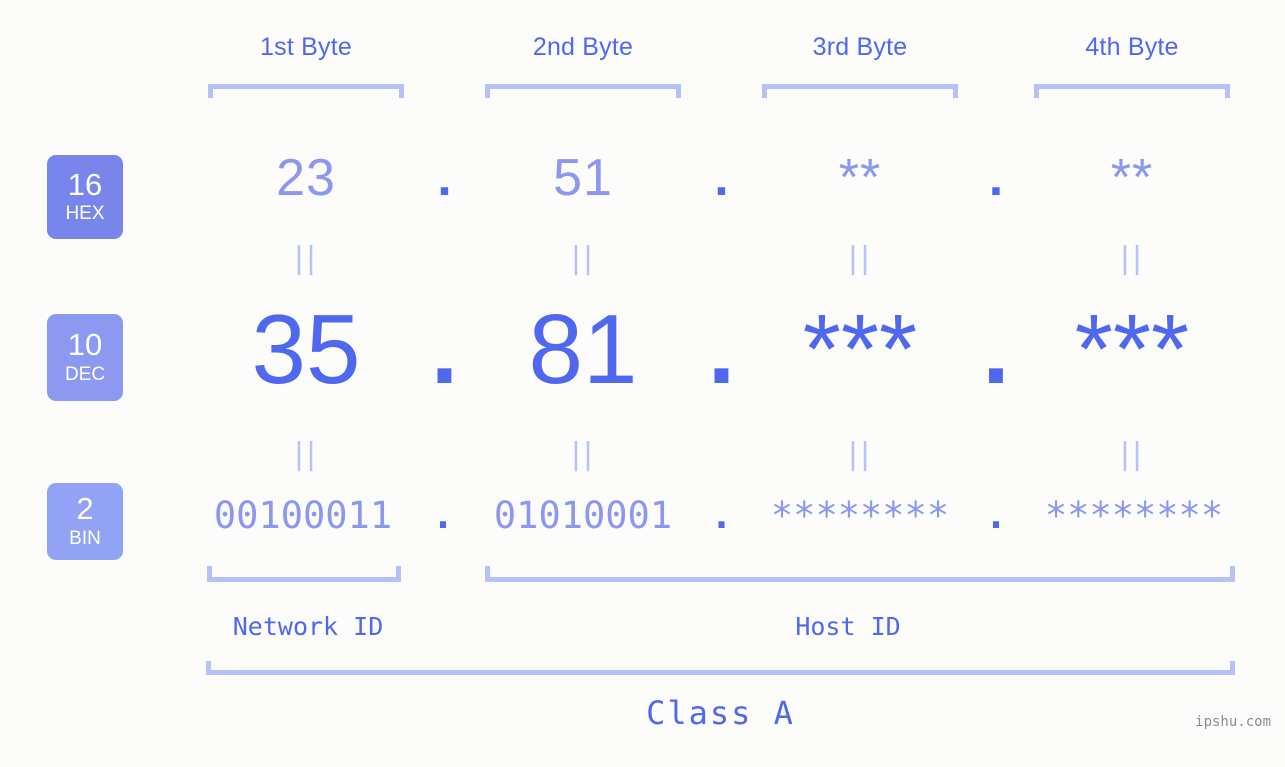 The height and width of the screenshot is (767, 1285). I want to click on base-badge-dec-number: 10, so click(85, 345).